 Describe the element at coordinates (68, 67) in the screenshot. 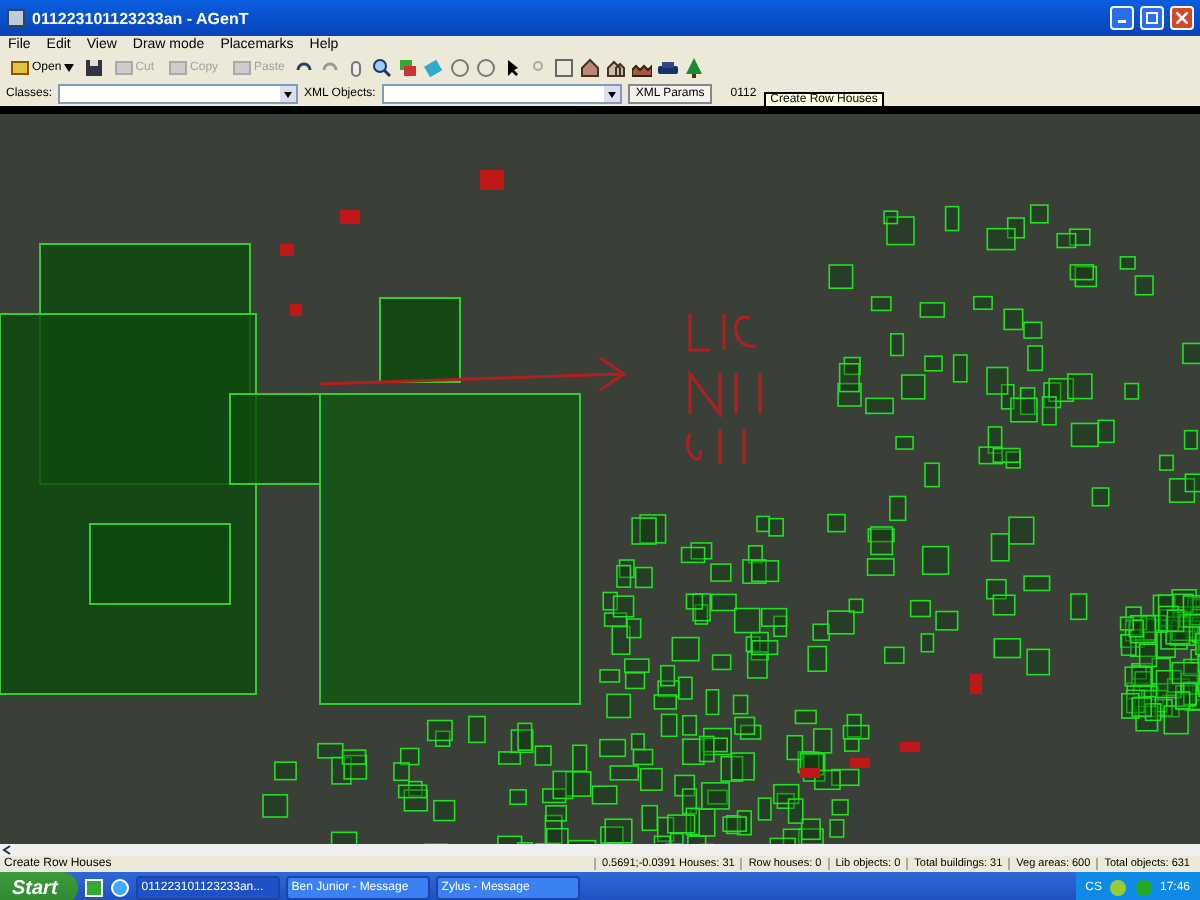

I see `caret-icon` at that location.